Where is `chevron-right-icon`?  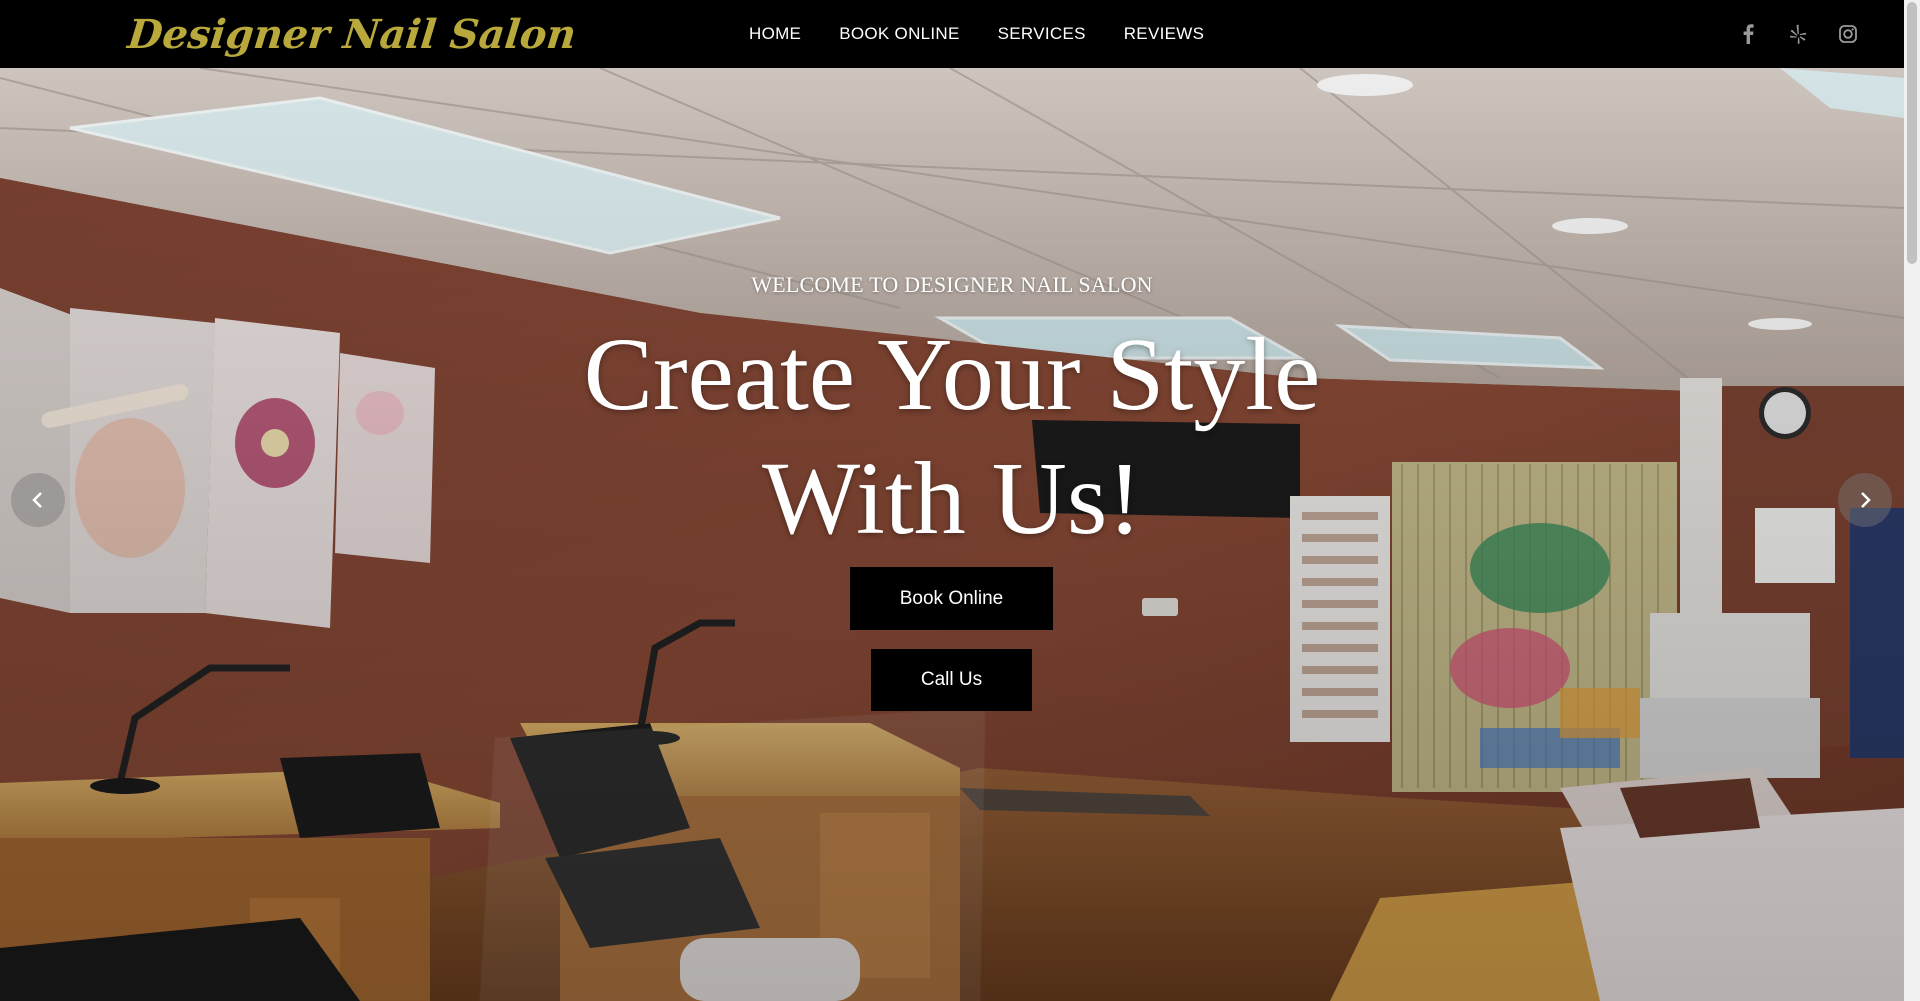
chevron-right-icon is located at coordinates (1866, 500).